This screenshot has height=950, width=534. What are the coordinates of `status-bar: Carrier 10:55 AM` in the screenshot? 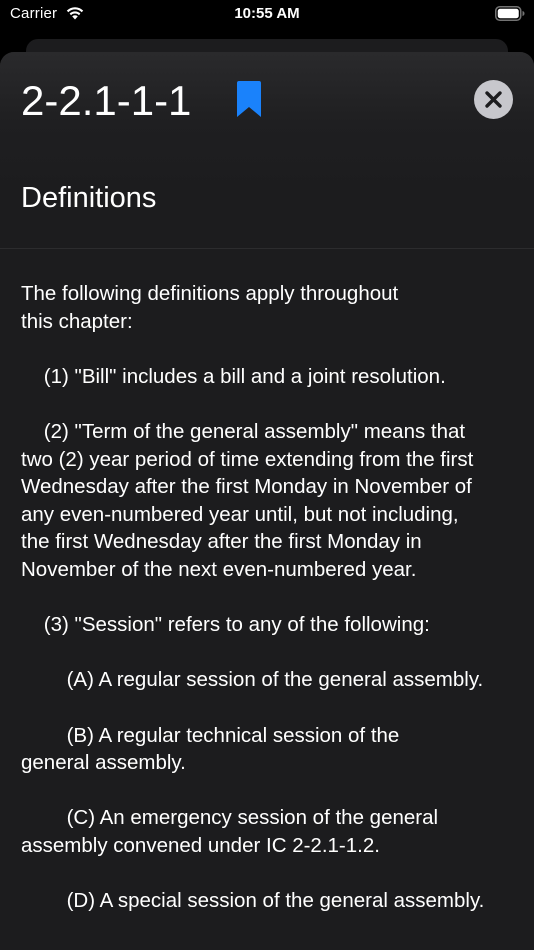 It's located at (267, 15).